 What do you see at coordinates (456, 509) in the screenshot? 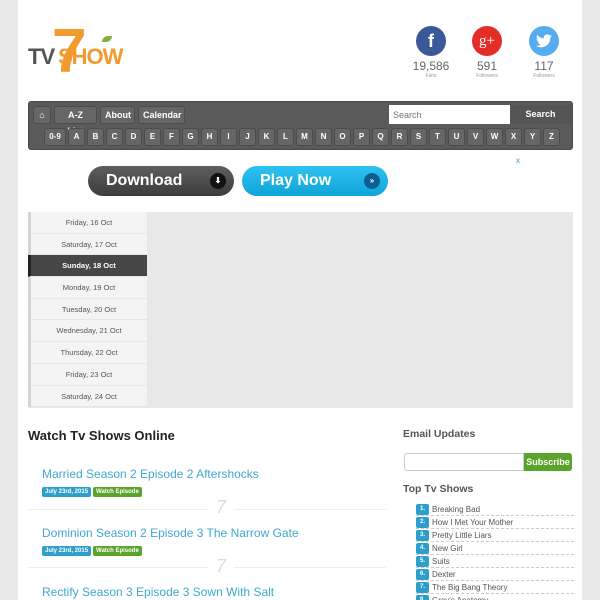
I see `top-show-link: Breaking Bad` at bounding box center [456, 509].